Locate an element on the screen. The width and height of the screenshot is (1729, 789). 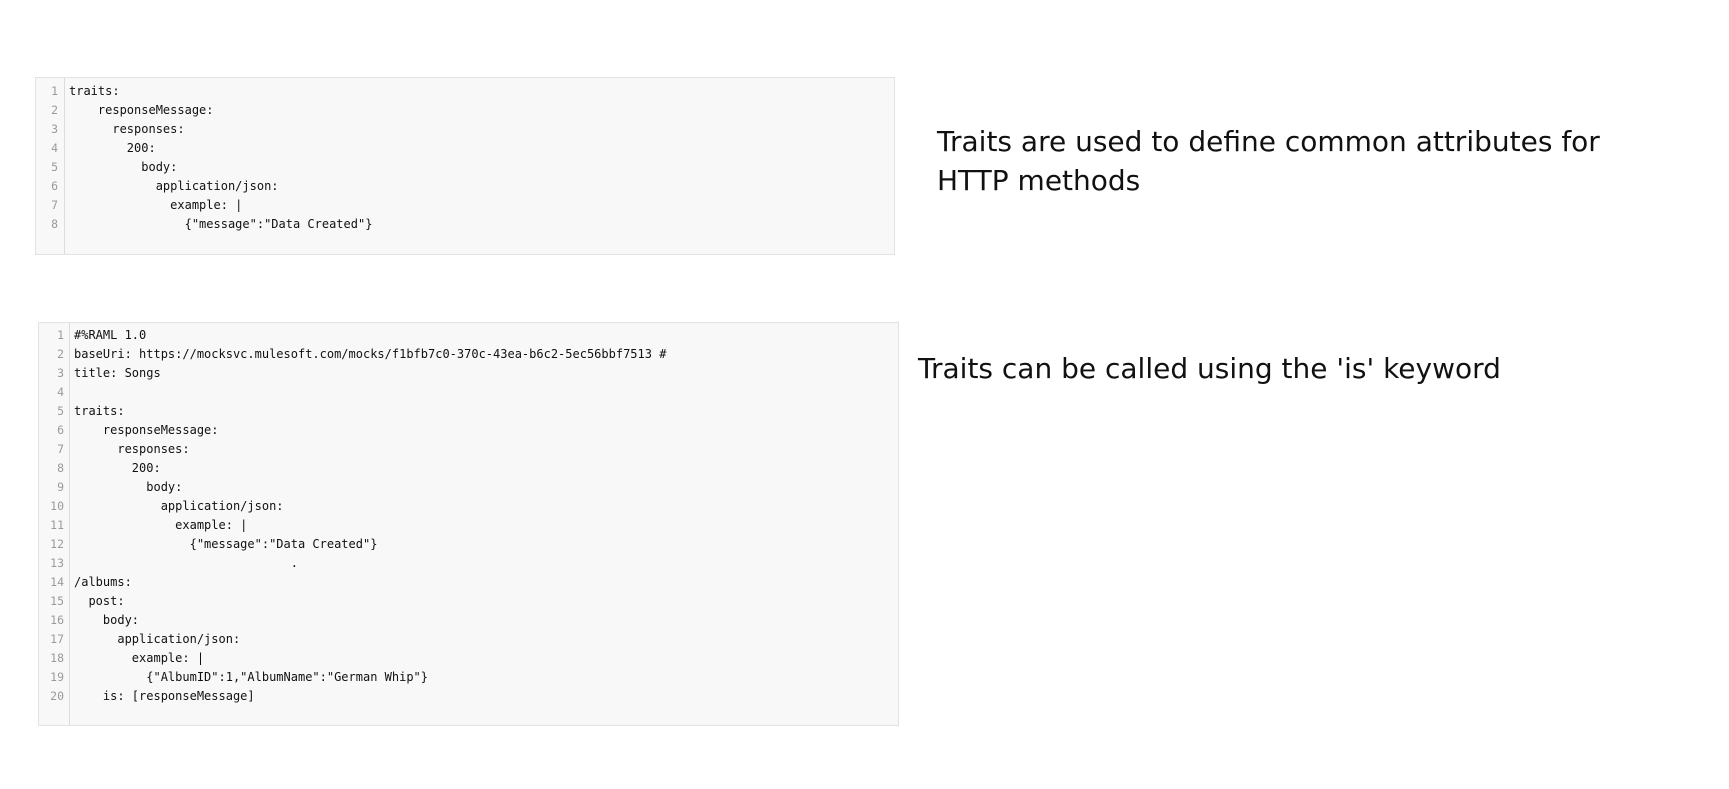
code-line: 8 200: is located at coordinates (468, 468).